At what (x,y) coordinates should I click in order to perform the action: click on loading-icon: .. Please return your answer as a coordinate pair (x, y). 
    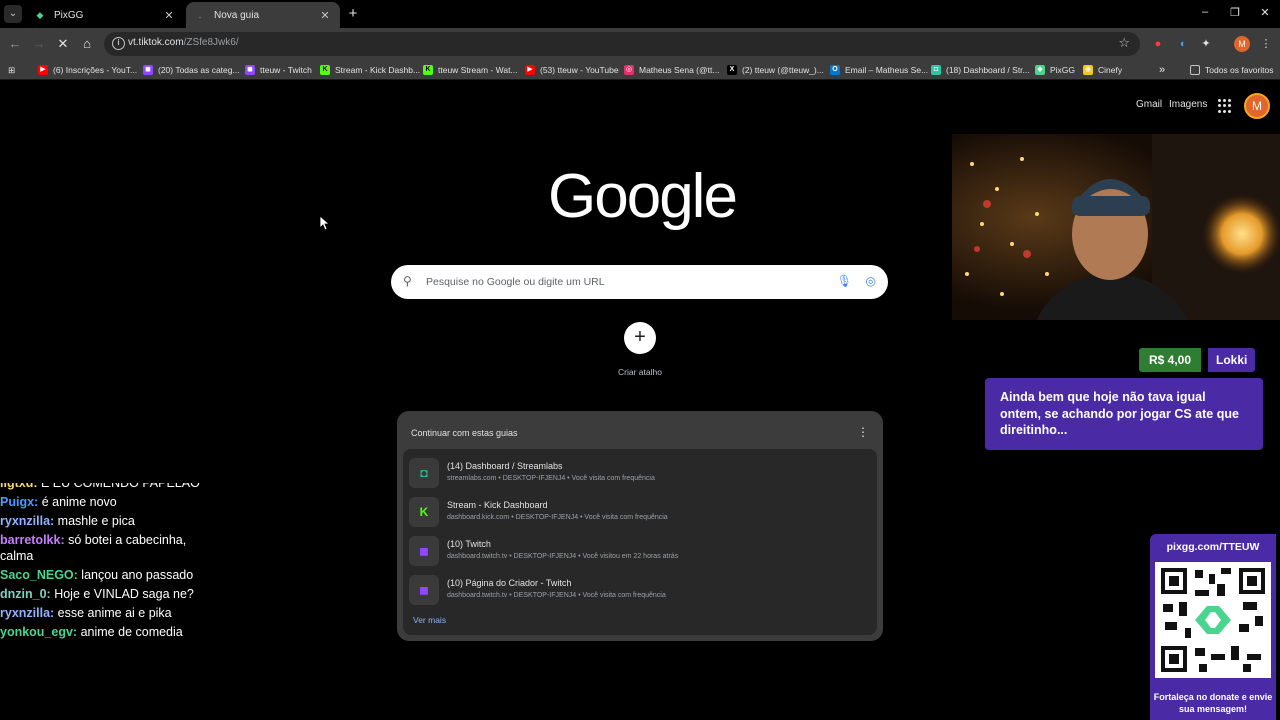
    Looking at the image, I should click on (200, 15).